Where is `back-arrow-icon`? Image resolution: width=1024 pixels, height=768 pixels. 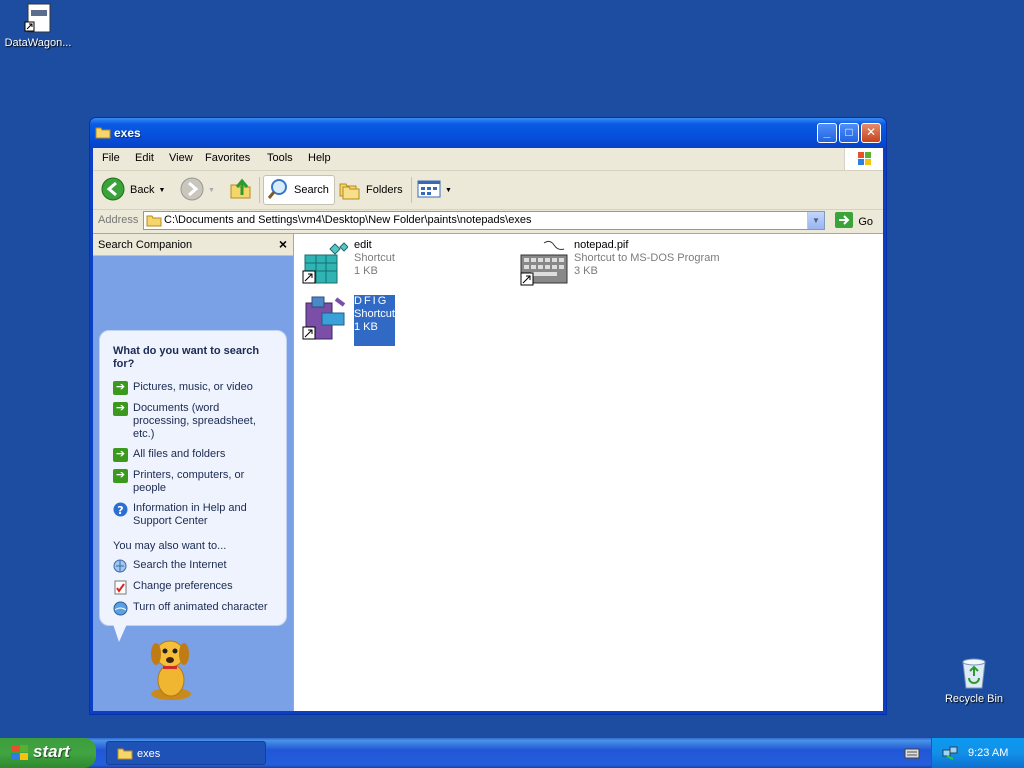
back-arrow-icon is located at coordinates (113, 190).